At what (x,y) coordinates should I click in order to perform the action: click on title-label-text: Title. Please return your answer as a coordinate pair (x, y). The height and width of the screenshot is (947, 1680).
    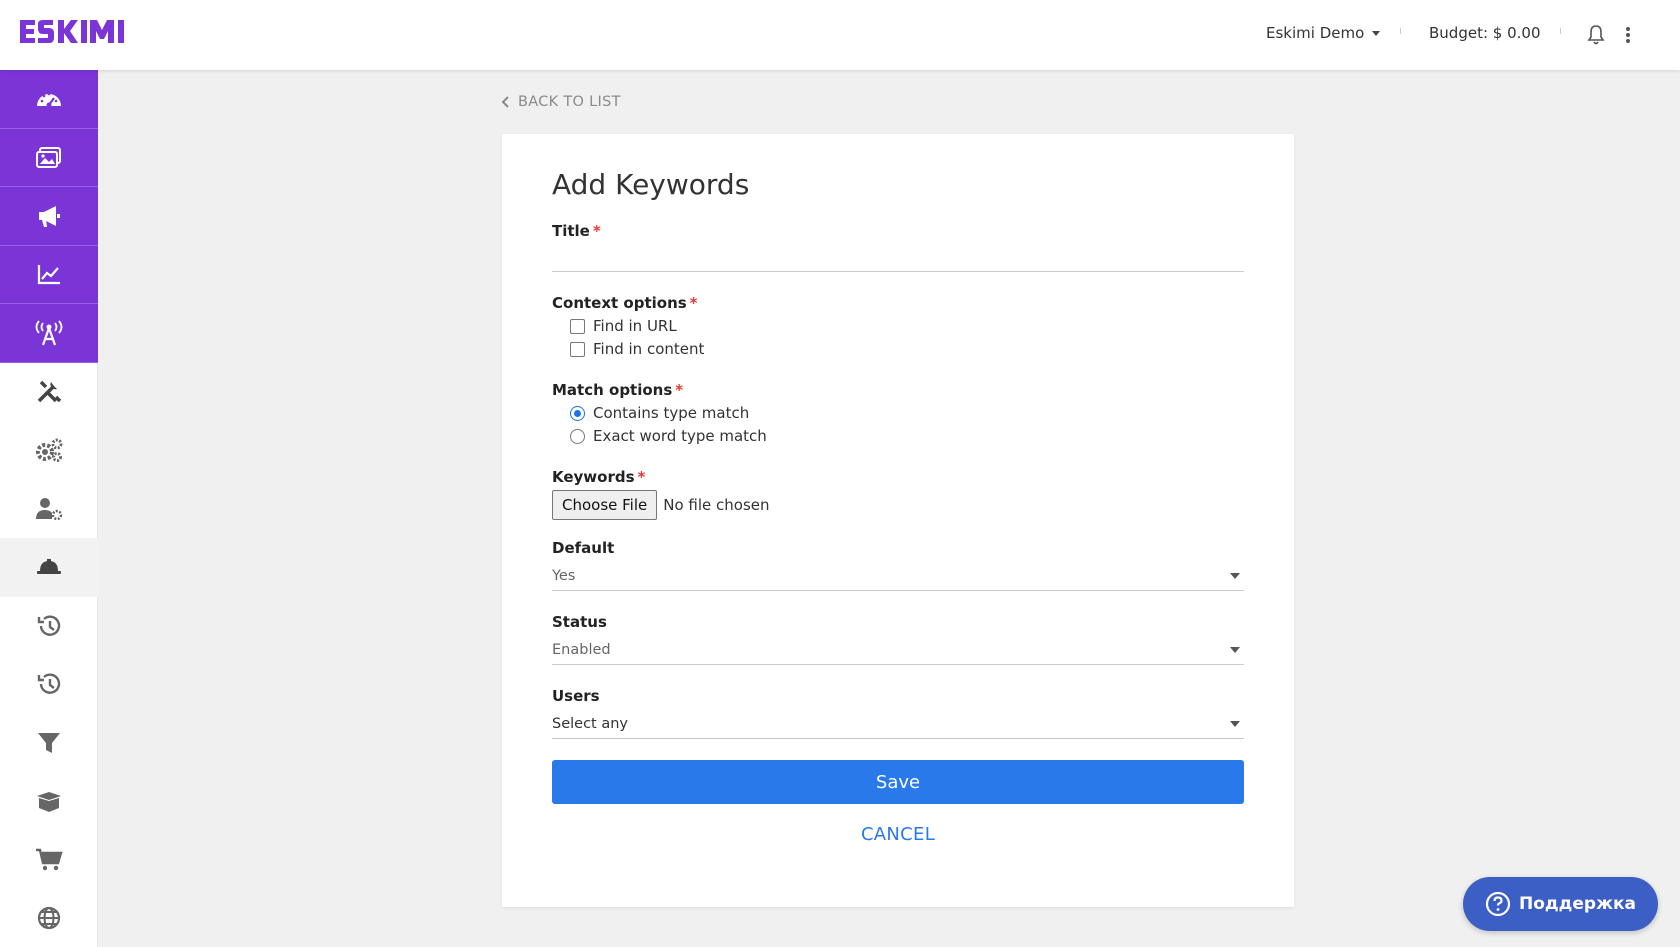
    Looking at the image, I should click on (571, 231).